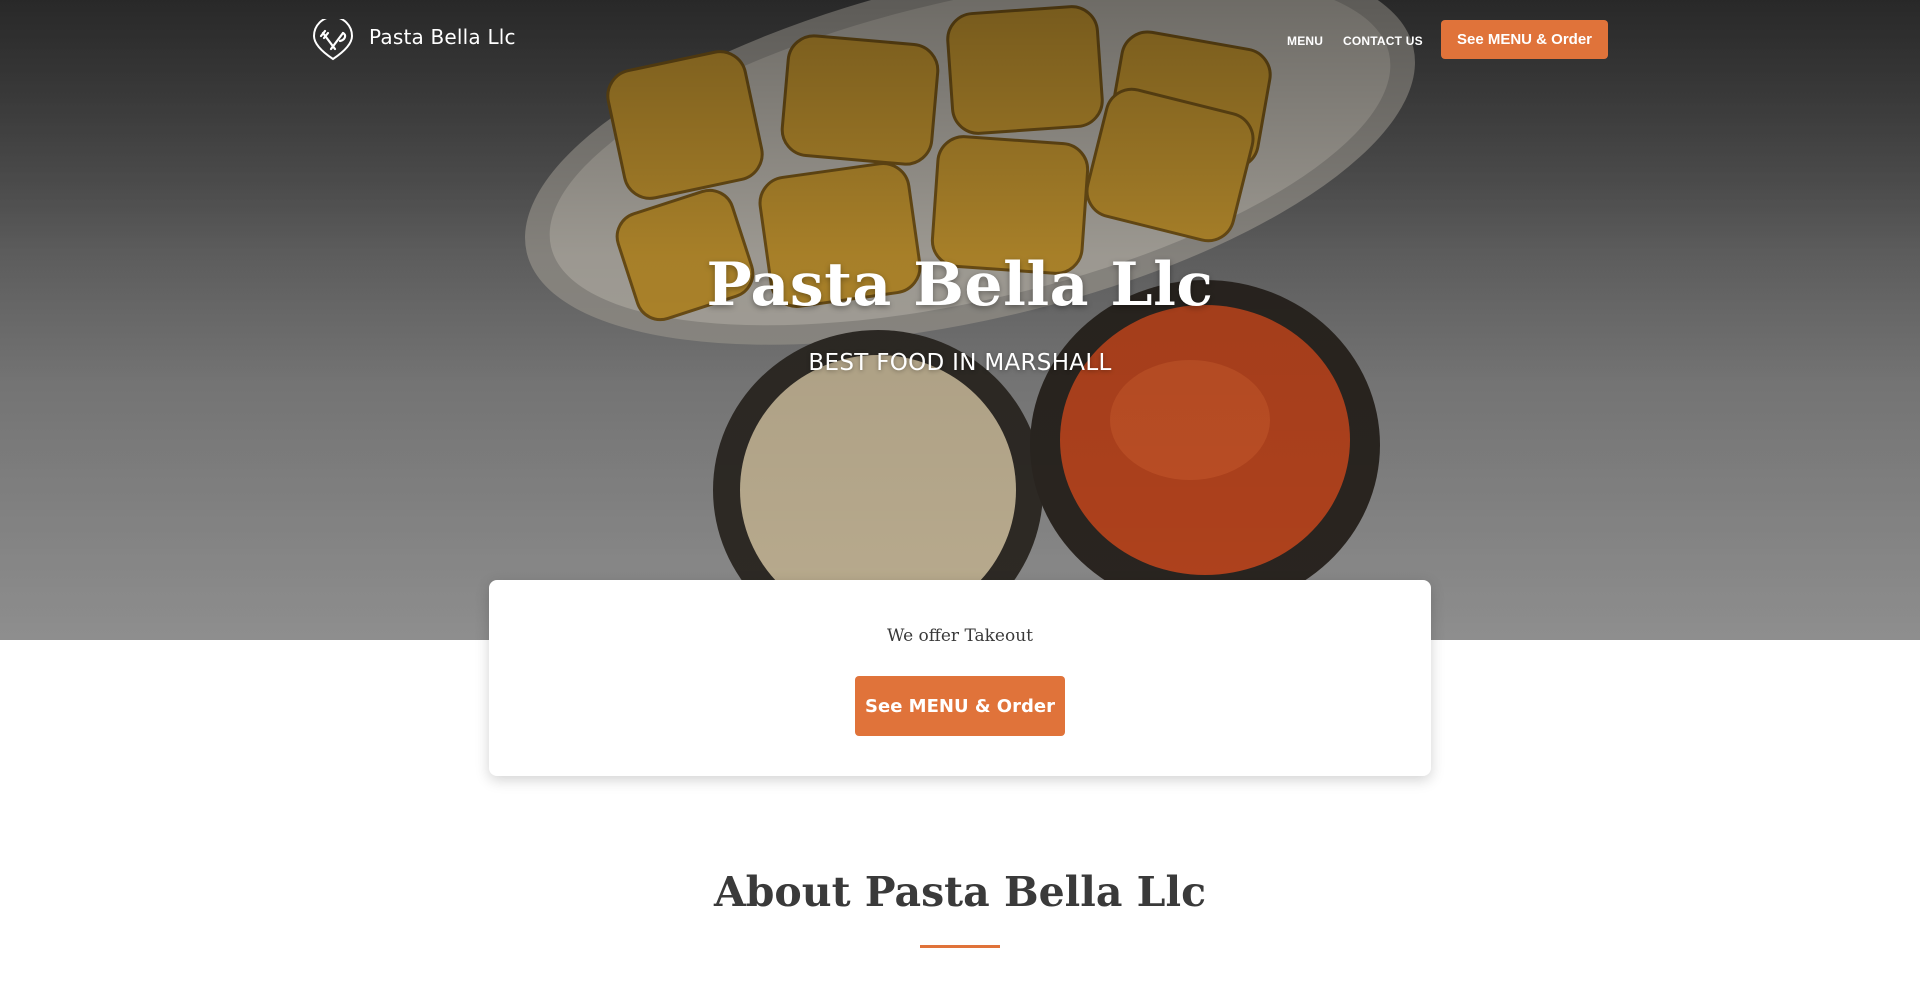  Describe the element at coordinates (960, 946) in the screenshot. I see `about-divider` at that location.